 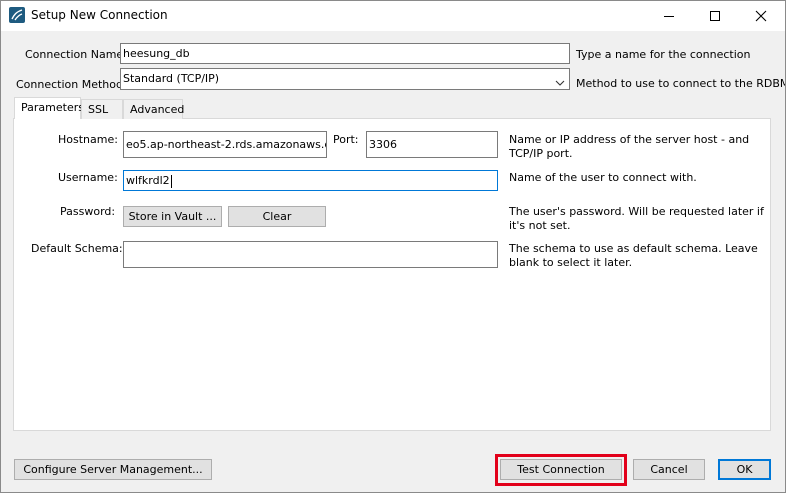 I want to click on connection-name-hint: Type a name for the connection, so click(x=663, y=54).